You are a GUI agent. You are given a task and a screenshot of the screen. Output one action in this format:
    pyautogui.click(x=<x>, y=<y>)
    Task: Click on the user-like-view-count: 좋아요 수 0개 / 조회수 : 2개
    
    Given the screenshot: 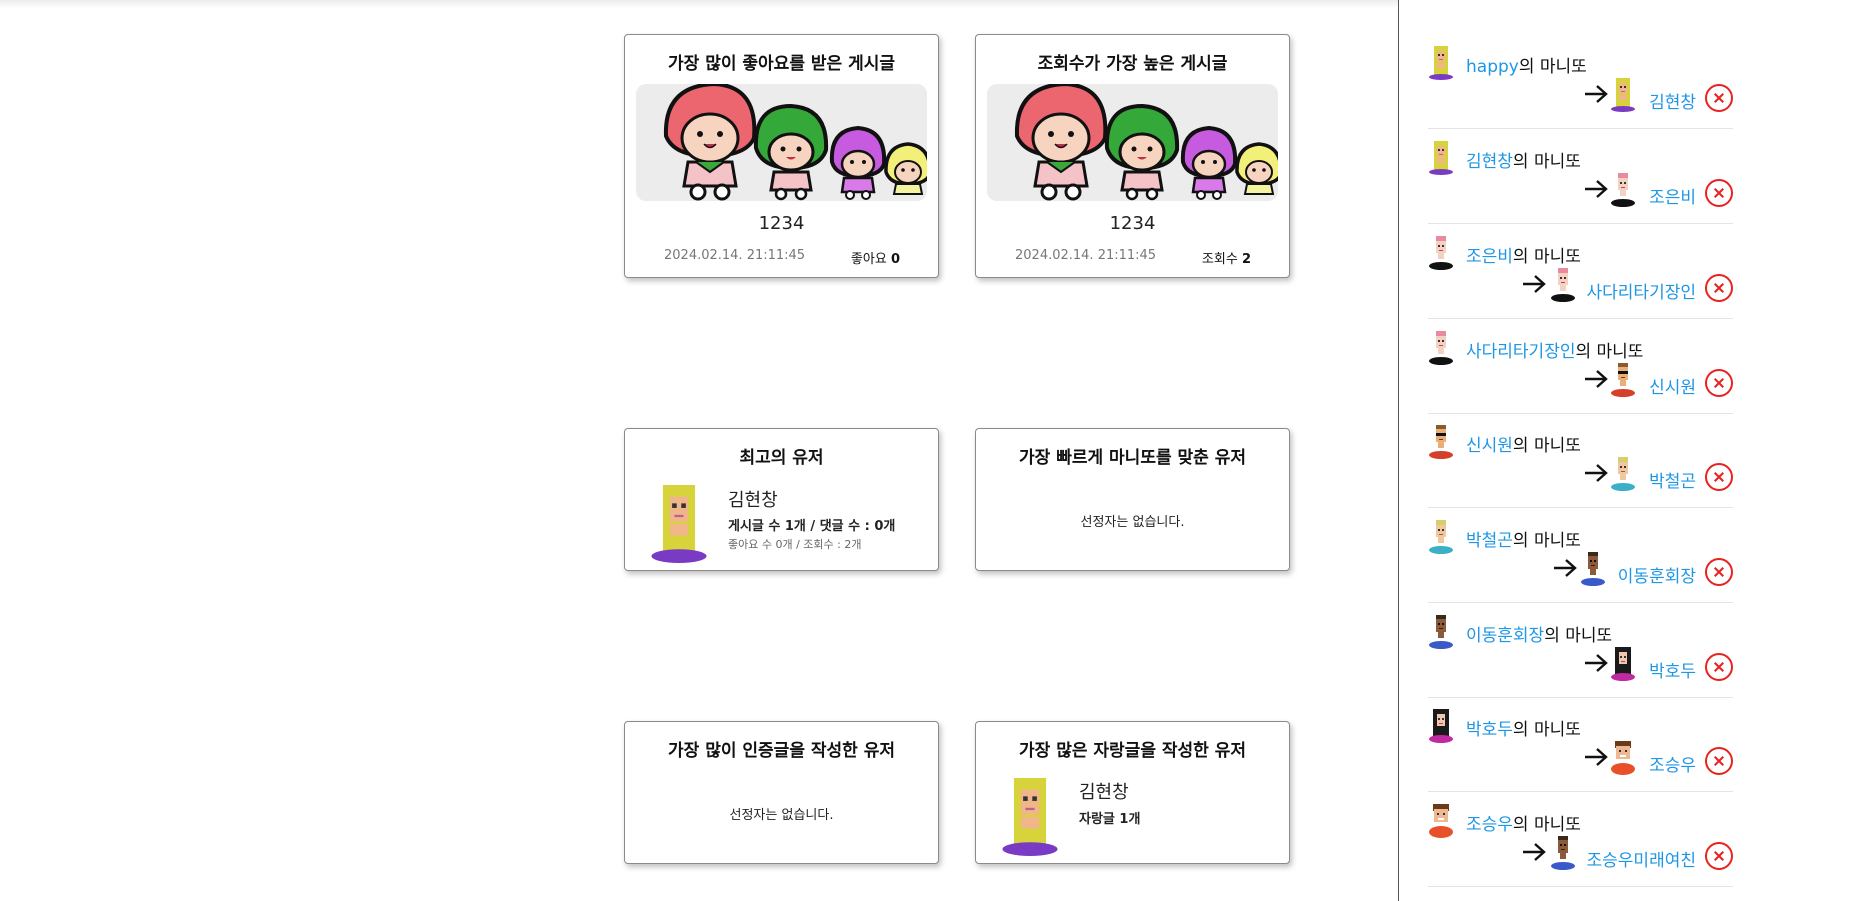 What is the action you would take?
    pyautogui.click(x=795, y=544)
    